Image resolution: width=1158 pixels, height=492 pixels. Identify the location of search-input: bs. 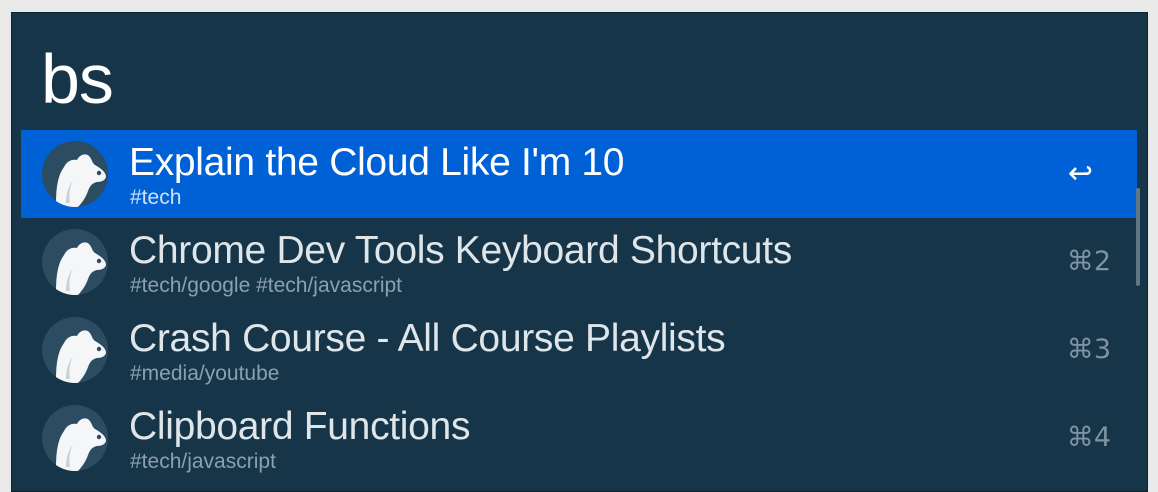
(541, 79).